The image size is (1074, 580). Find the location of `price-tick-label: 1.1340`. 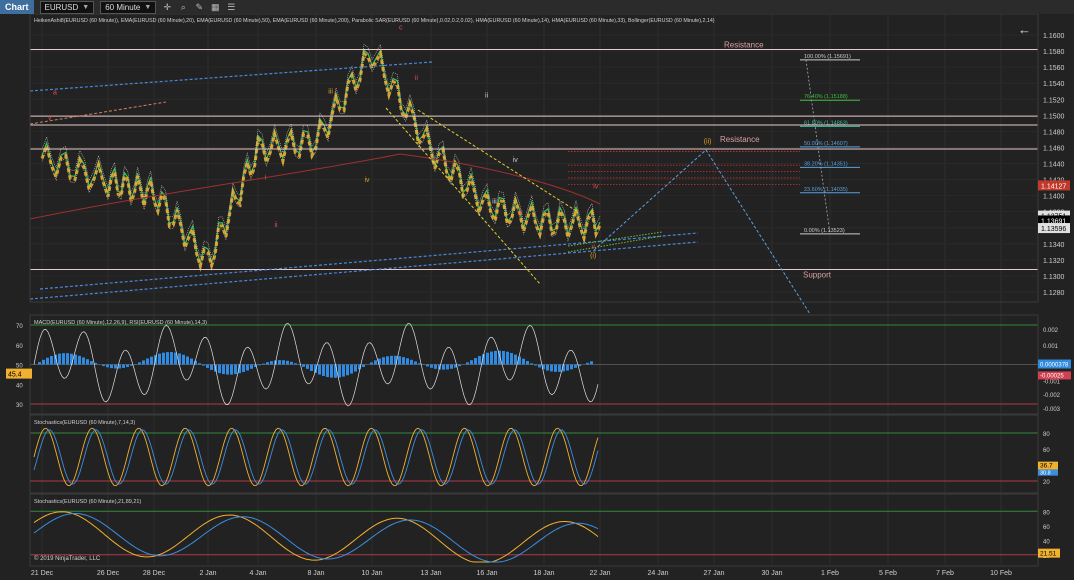

price-tick-label: 1.1340 is located at coordinates (1054, 245).